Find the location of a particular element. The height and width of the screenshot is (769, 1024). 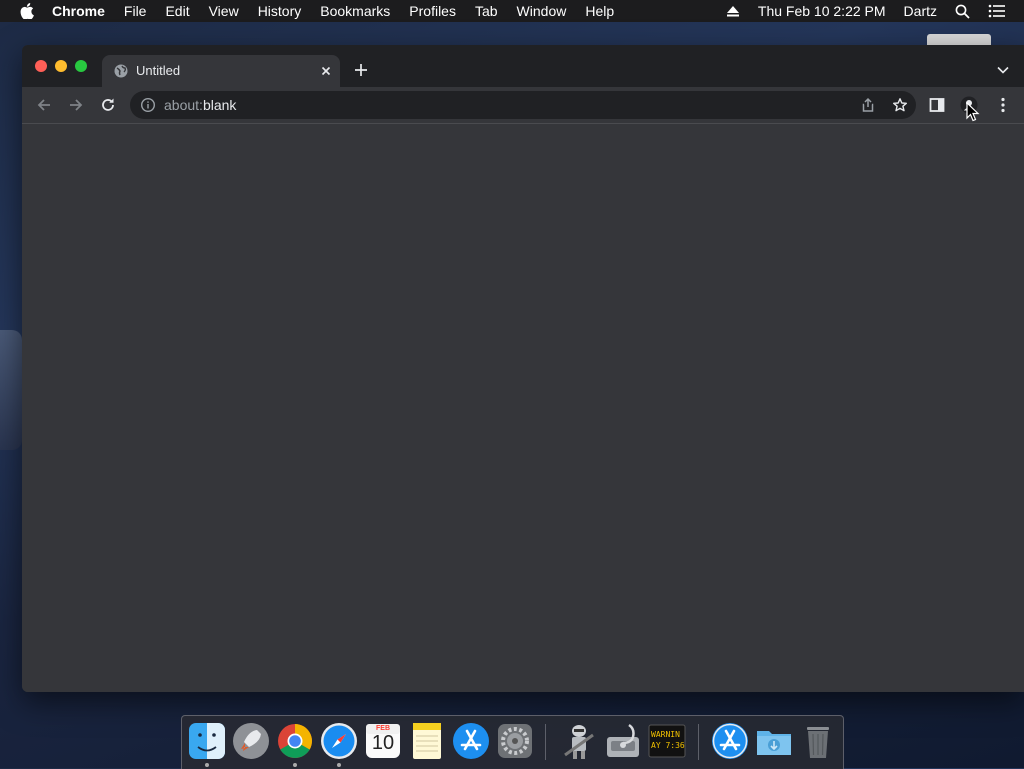

bookmark-star-icon is located at coordinates (900, 105).